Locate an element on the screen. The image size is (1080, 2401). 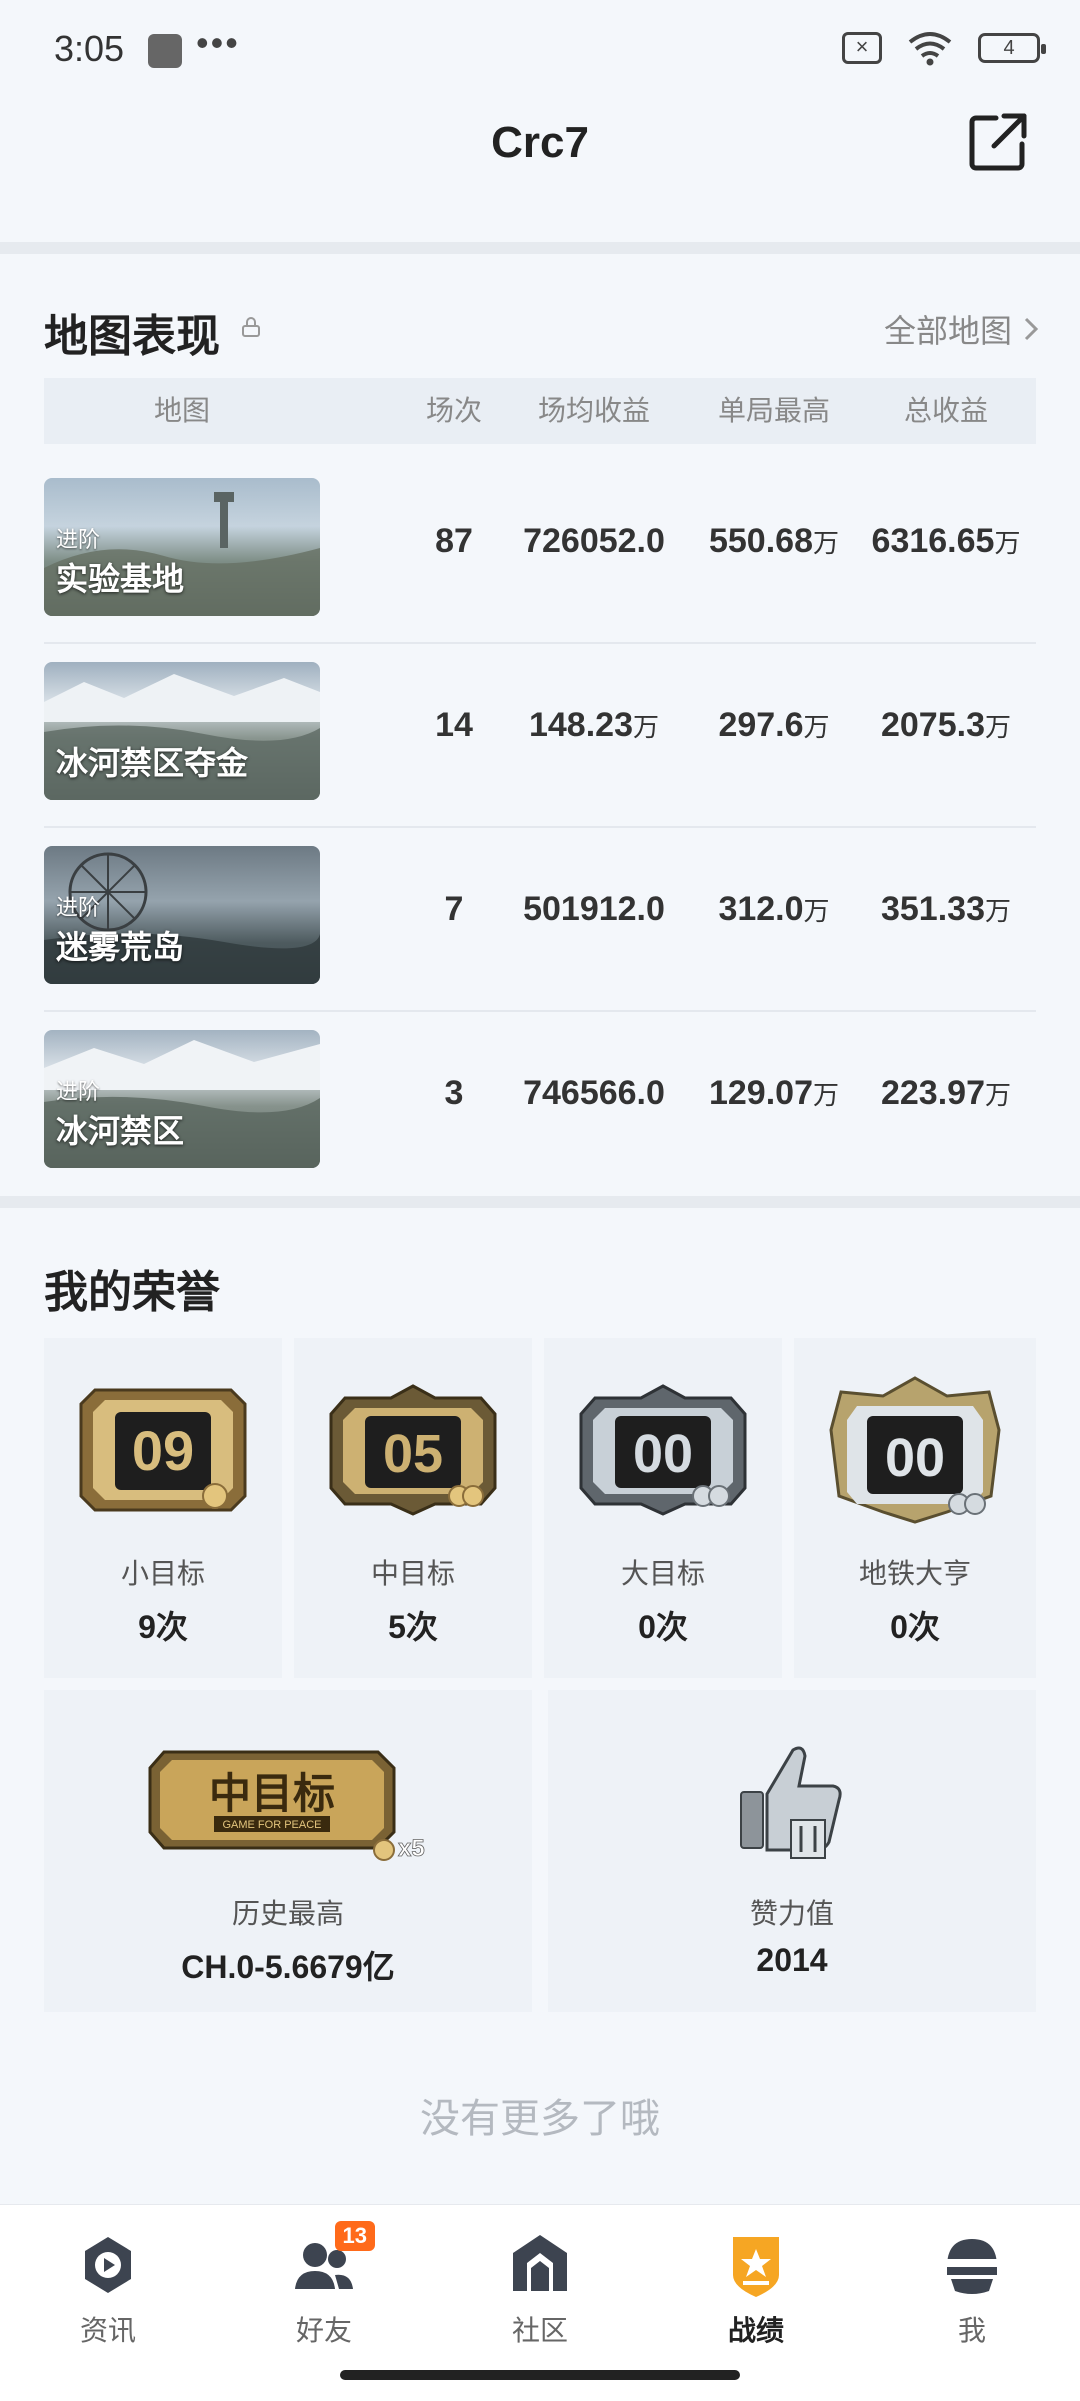
best-number: 297.6 is located at coordinates (761, 725).